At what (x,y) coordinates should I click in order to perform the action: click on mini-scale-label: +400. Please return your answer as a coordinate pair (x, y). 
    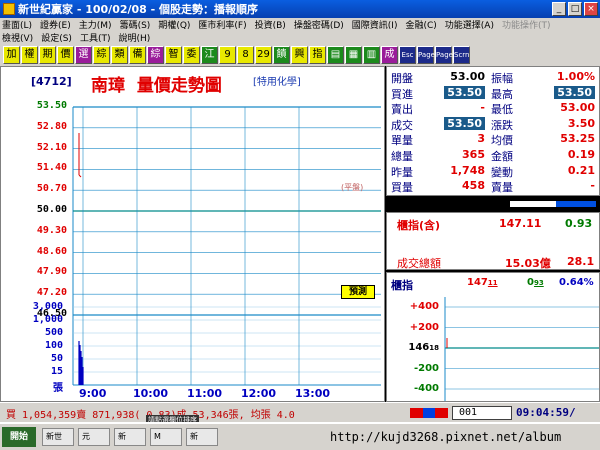
    Looking at the image, I should click on (424, 306).